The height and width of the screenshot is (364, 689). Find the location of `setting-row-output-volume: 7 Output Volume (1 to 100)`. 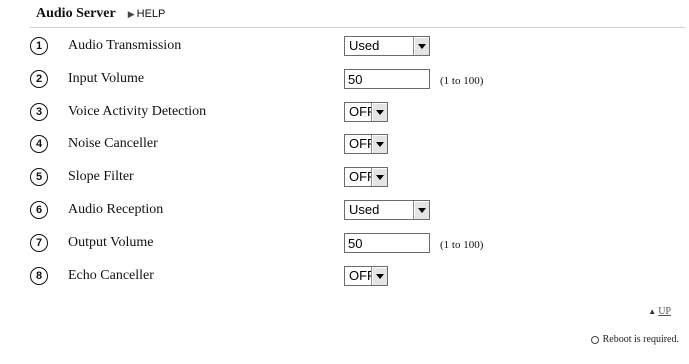

setting-row-output-volume: 7 Output Volume (1 to 100) is located at coordinates (344, 244).